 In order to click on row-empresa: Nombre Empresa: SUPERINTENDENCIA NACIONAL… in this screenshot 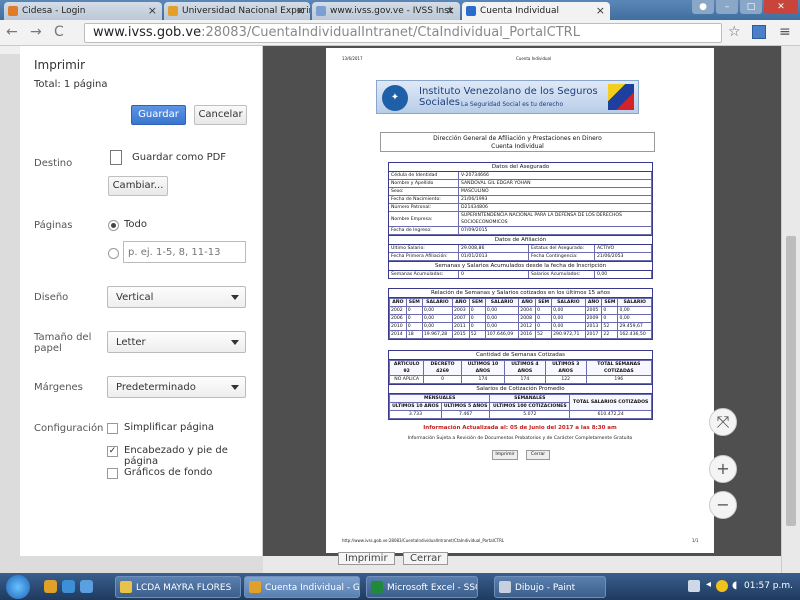, I will do `click(520, 219)`.